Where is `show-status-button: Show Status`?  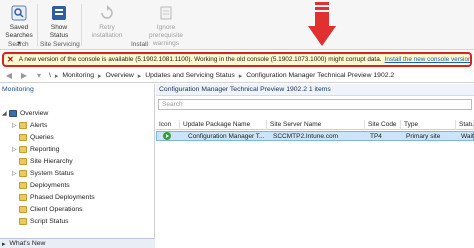 show-status-button: Show Status is located at coordinates (59, 22).